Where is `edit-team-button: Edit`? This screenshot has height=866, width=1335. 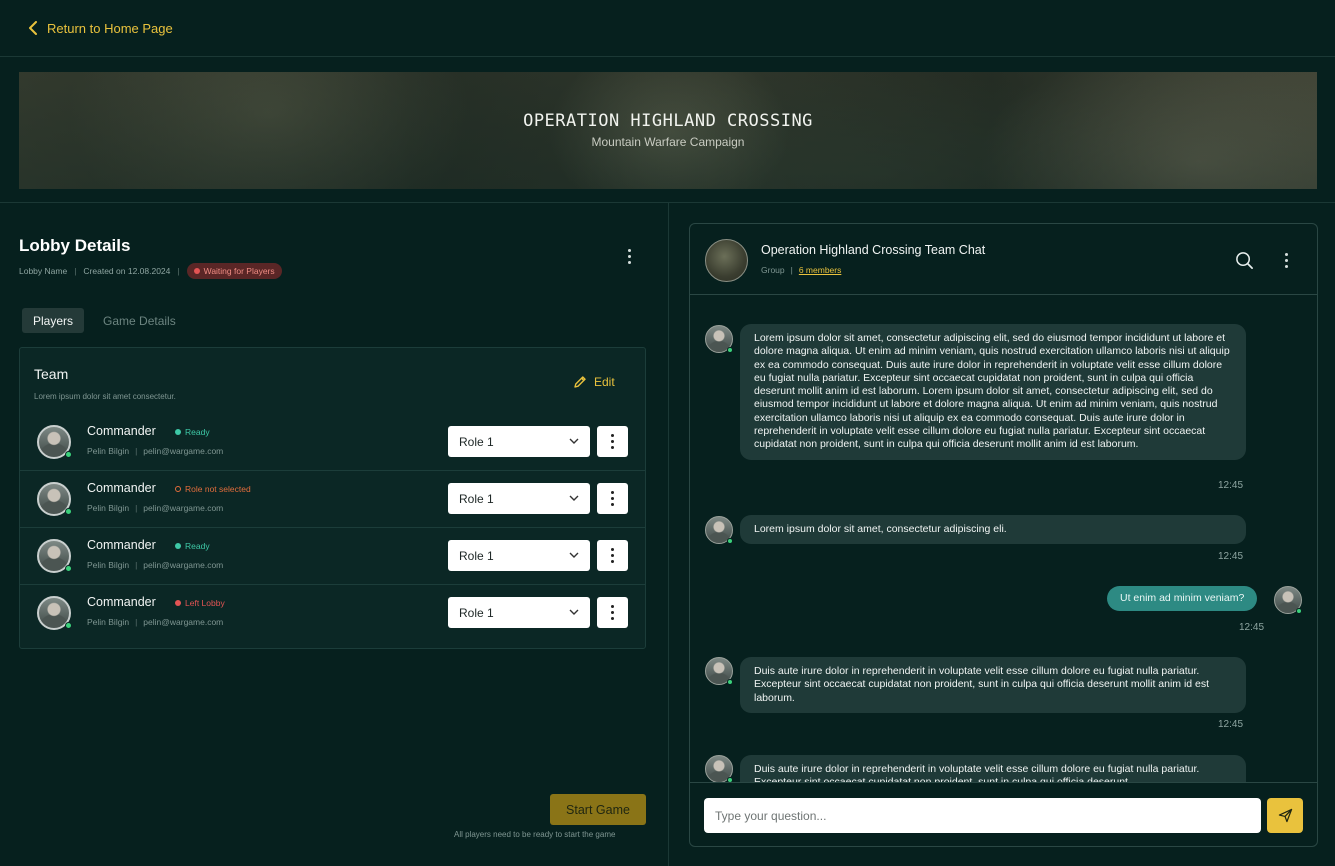
edit-team-button: Edit is located at coordinates (594, 382).